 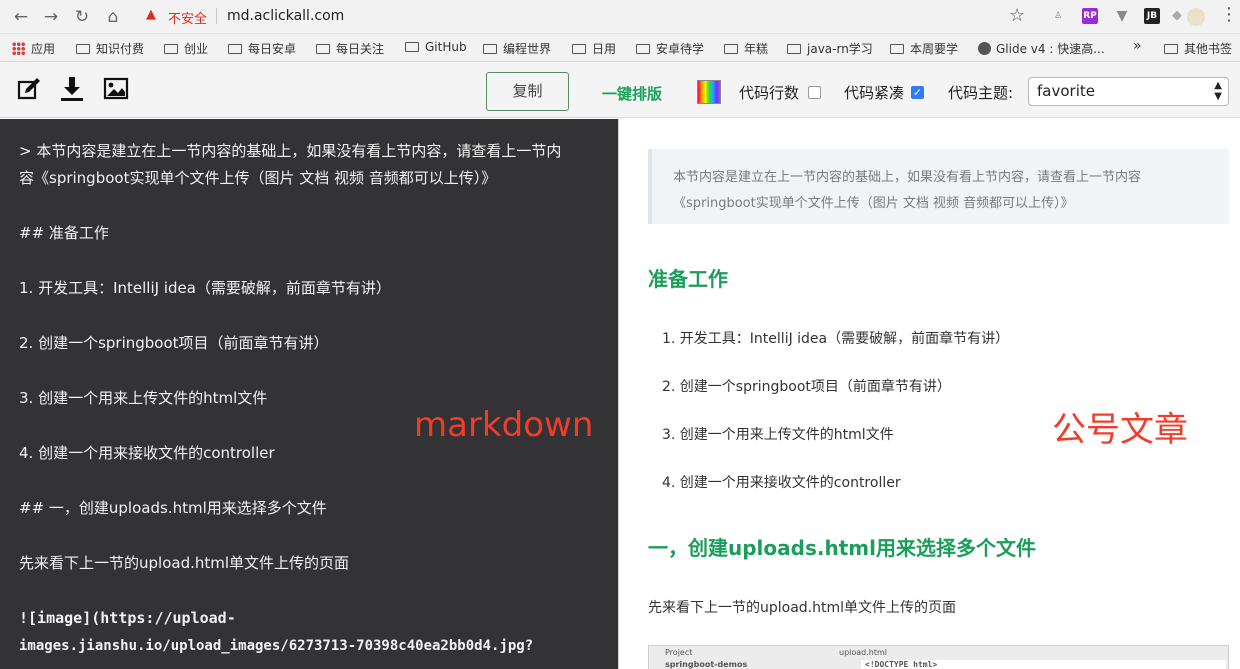 I want to click on article-overlay-label: 公号文章, so click(x=1120, y=430).